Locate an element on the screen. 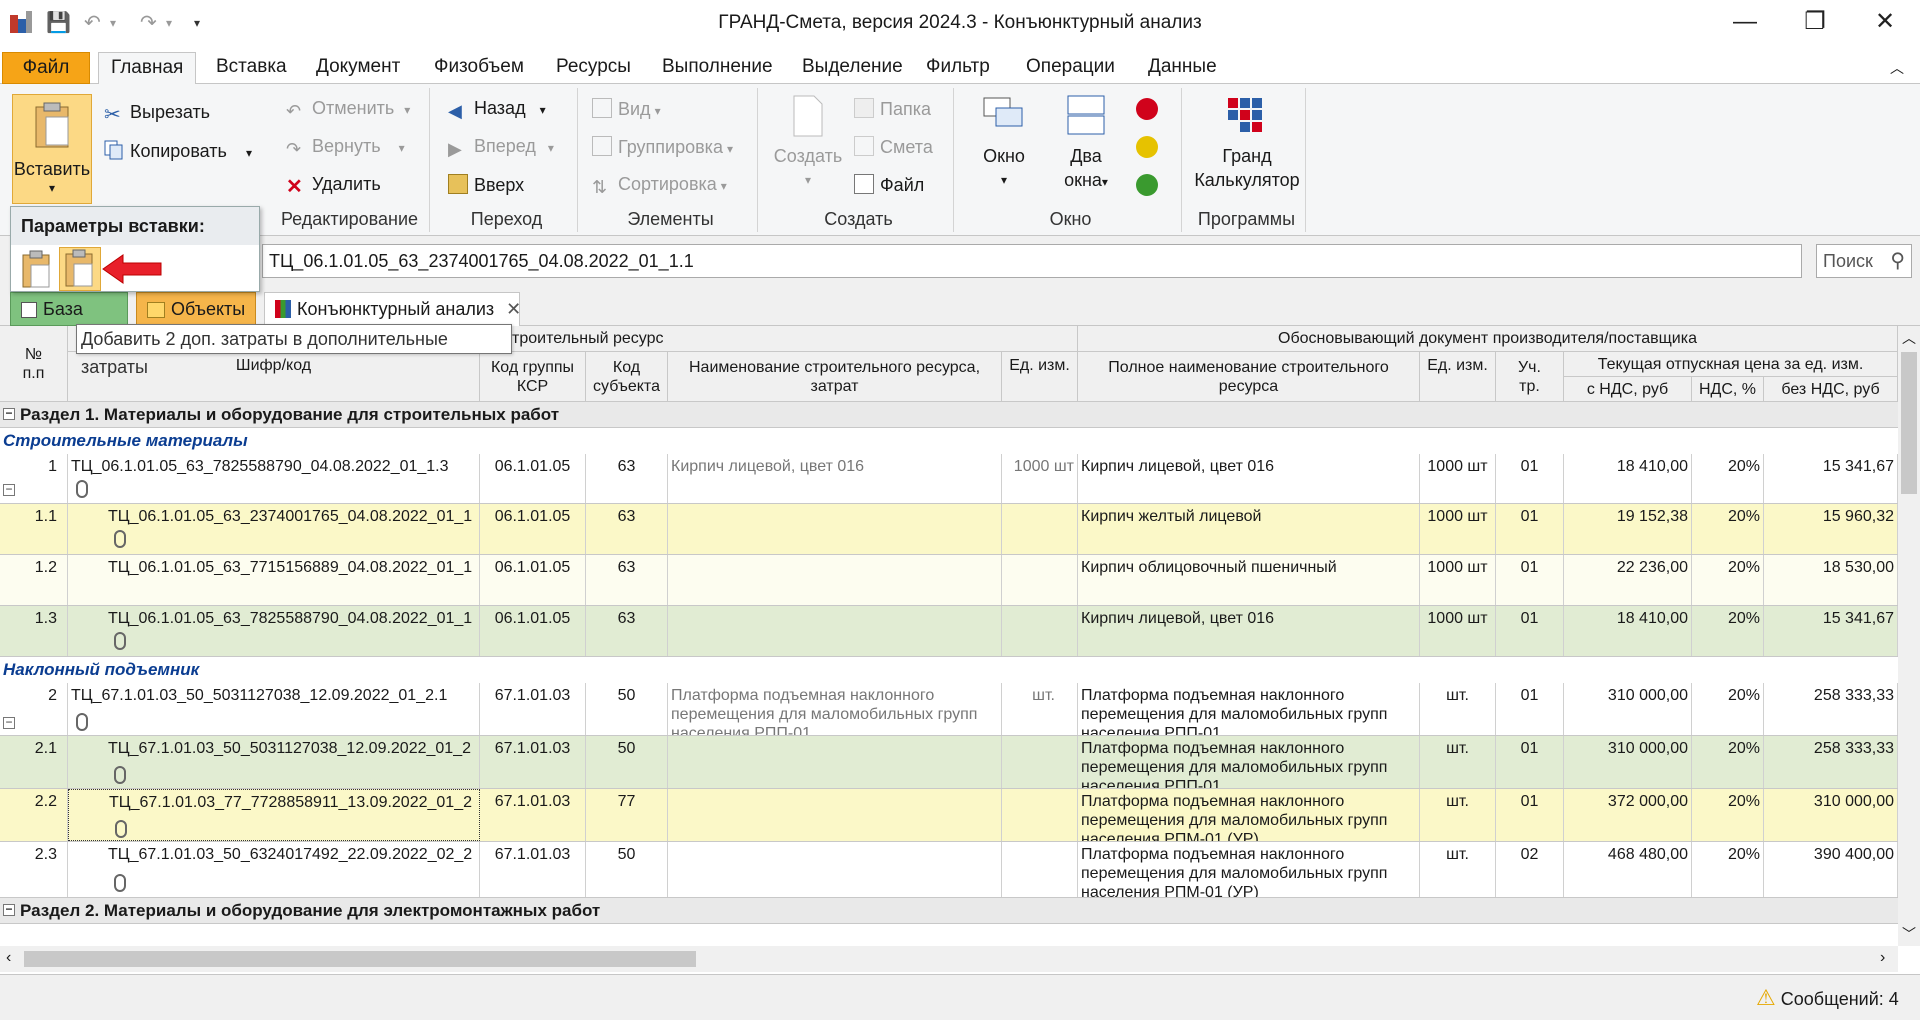 The height and width of the screenshot is (1020, 1920). cell-tr: 01 is located at coordinates (1530, 762).